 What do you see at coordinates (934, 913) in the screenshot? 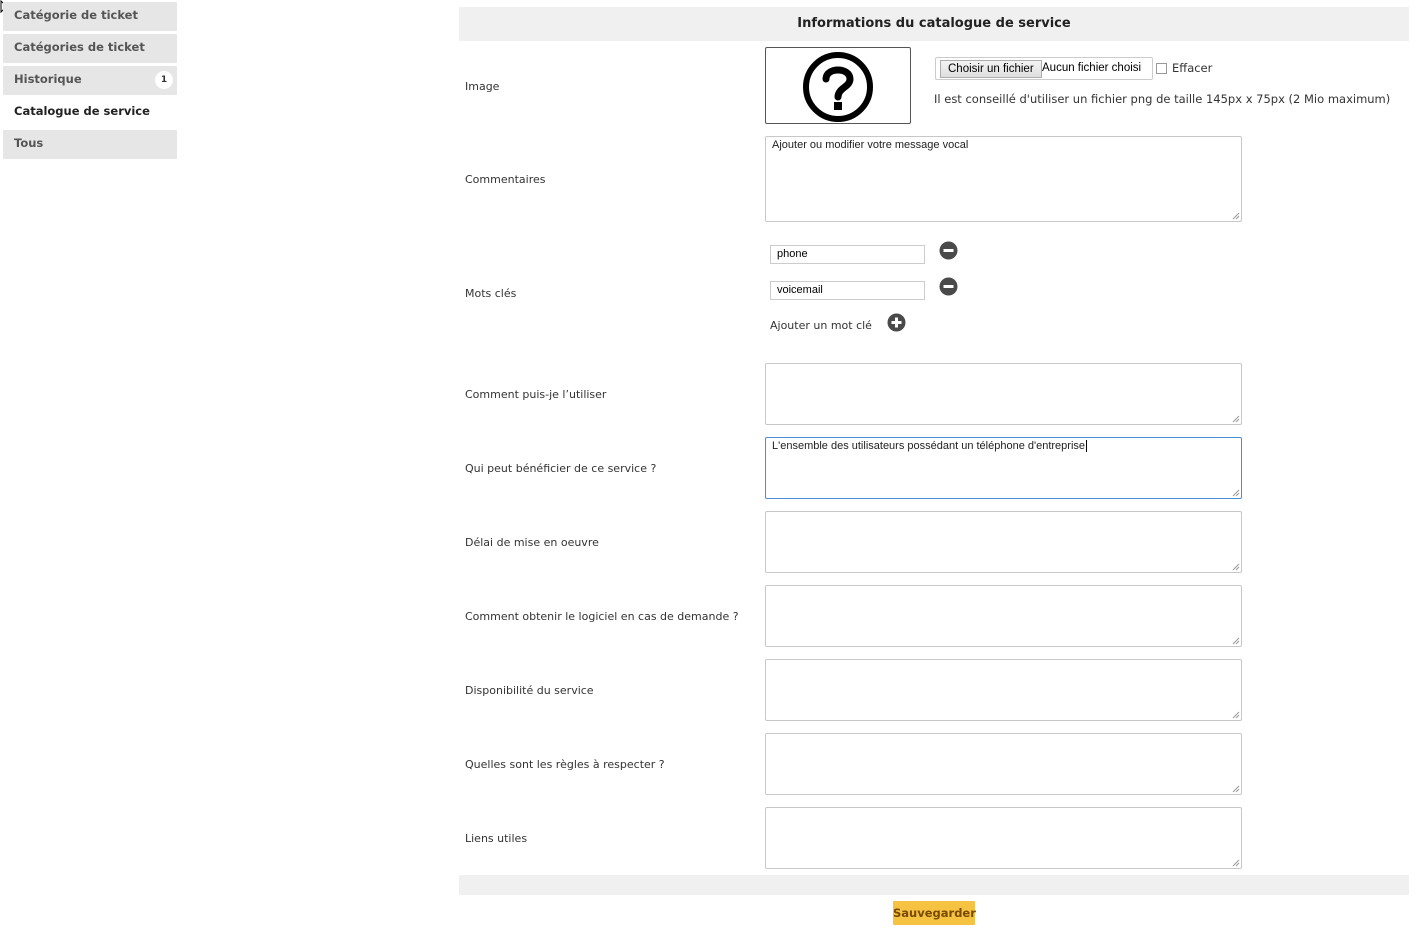
I see `save-button: Sauvegarder` at bounding box center [934, 913].